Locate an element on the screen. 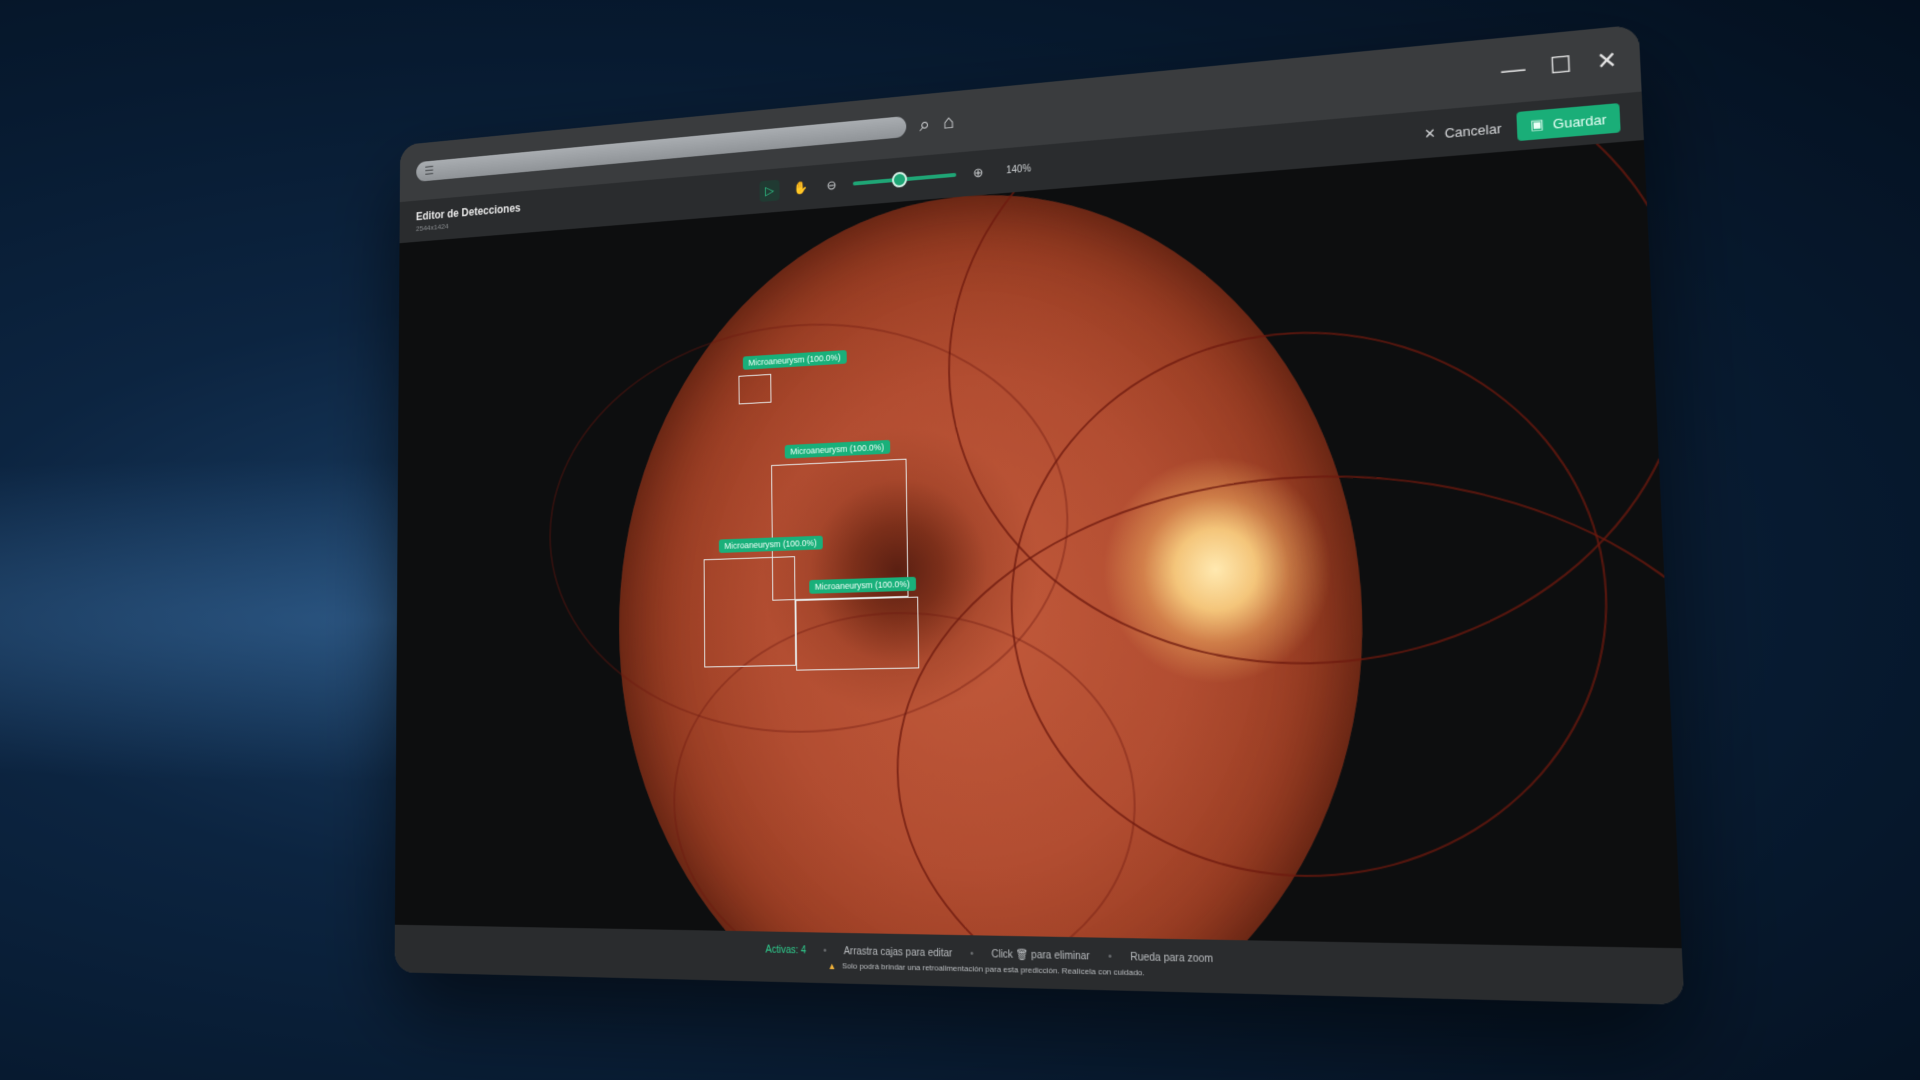 The image size is (1920, 1080). menu-icon: ☰ is located at coordinates (429, 170).